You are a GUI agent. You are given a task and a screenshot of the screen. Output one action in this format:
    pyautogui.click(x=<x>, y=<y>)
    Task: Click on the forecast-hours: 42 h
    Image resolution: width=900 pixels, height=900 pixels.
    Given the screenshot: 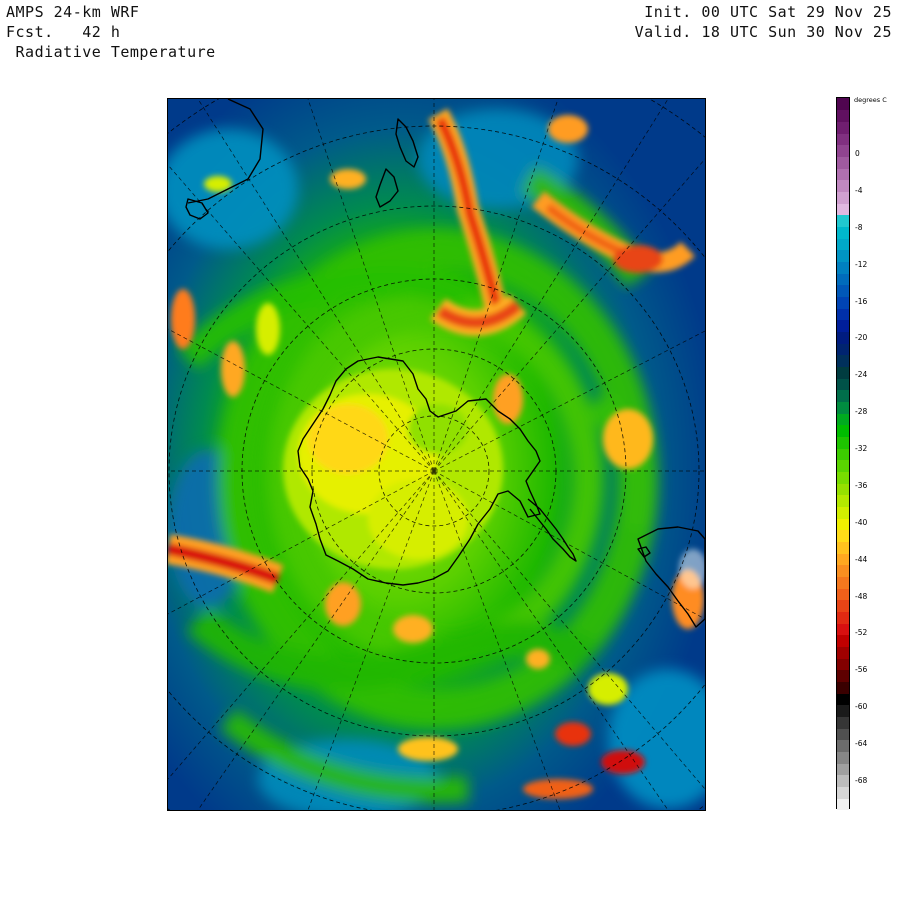 What is the action you would take?
    pyautogui.click(x=101, y=32)
    